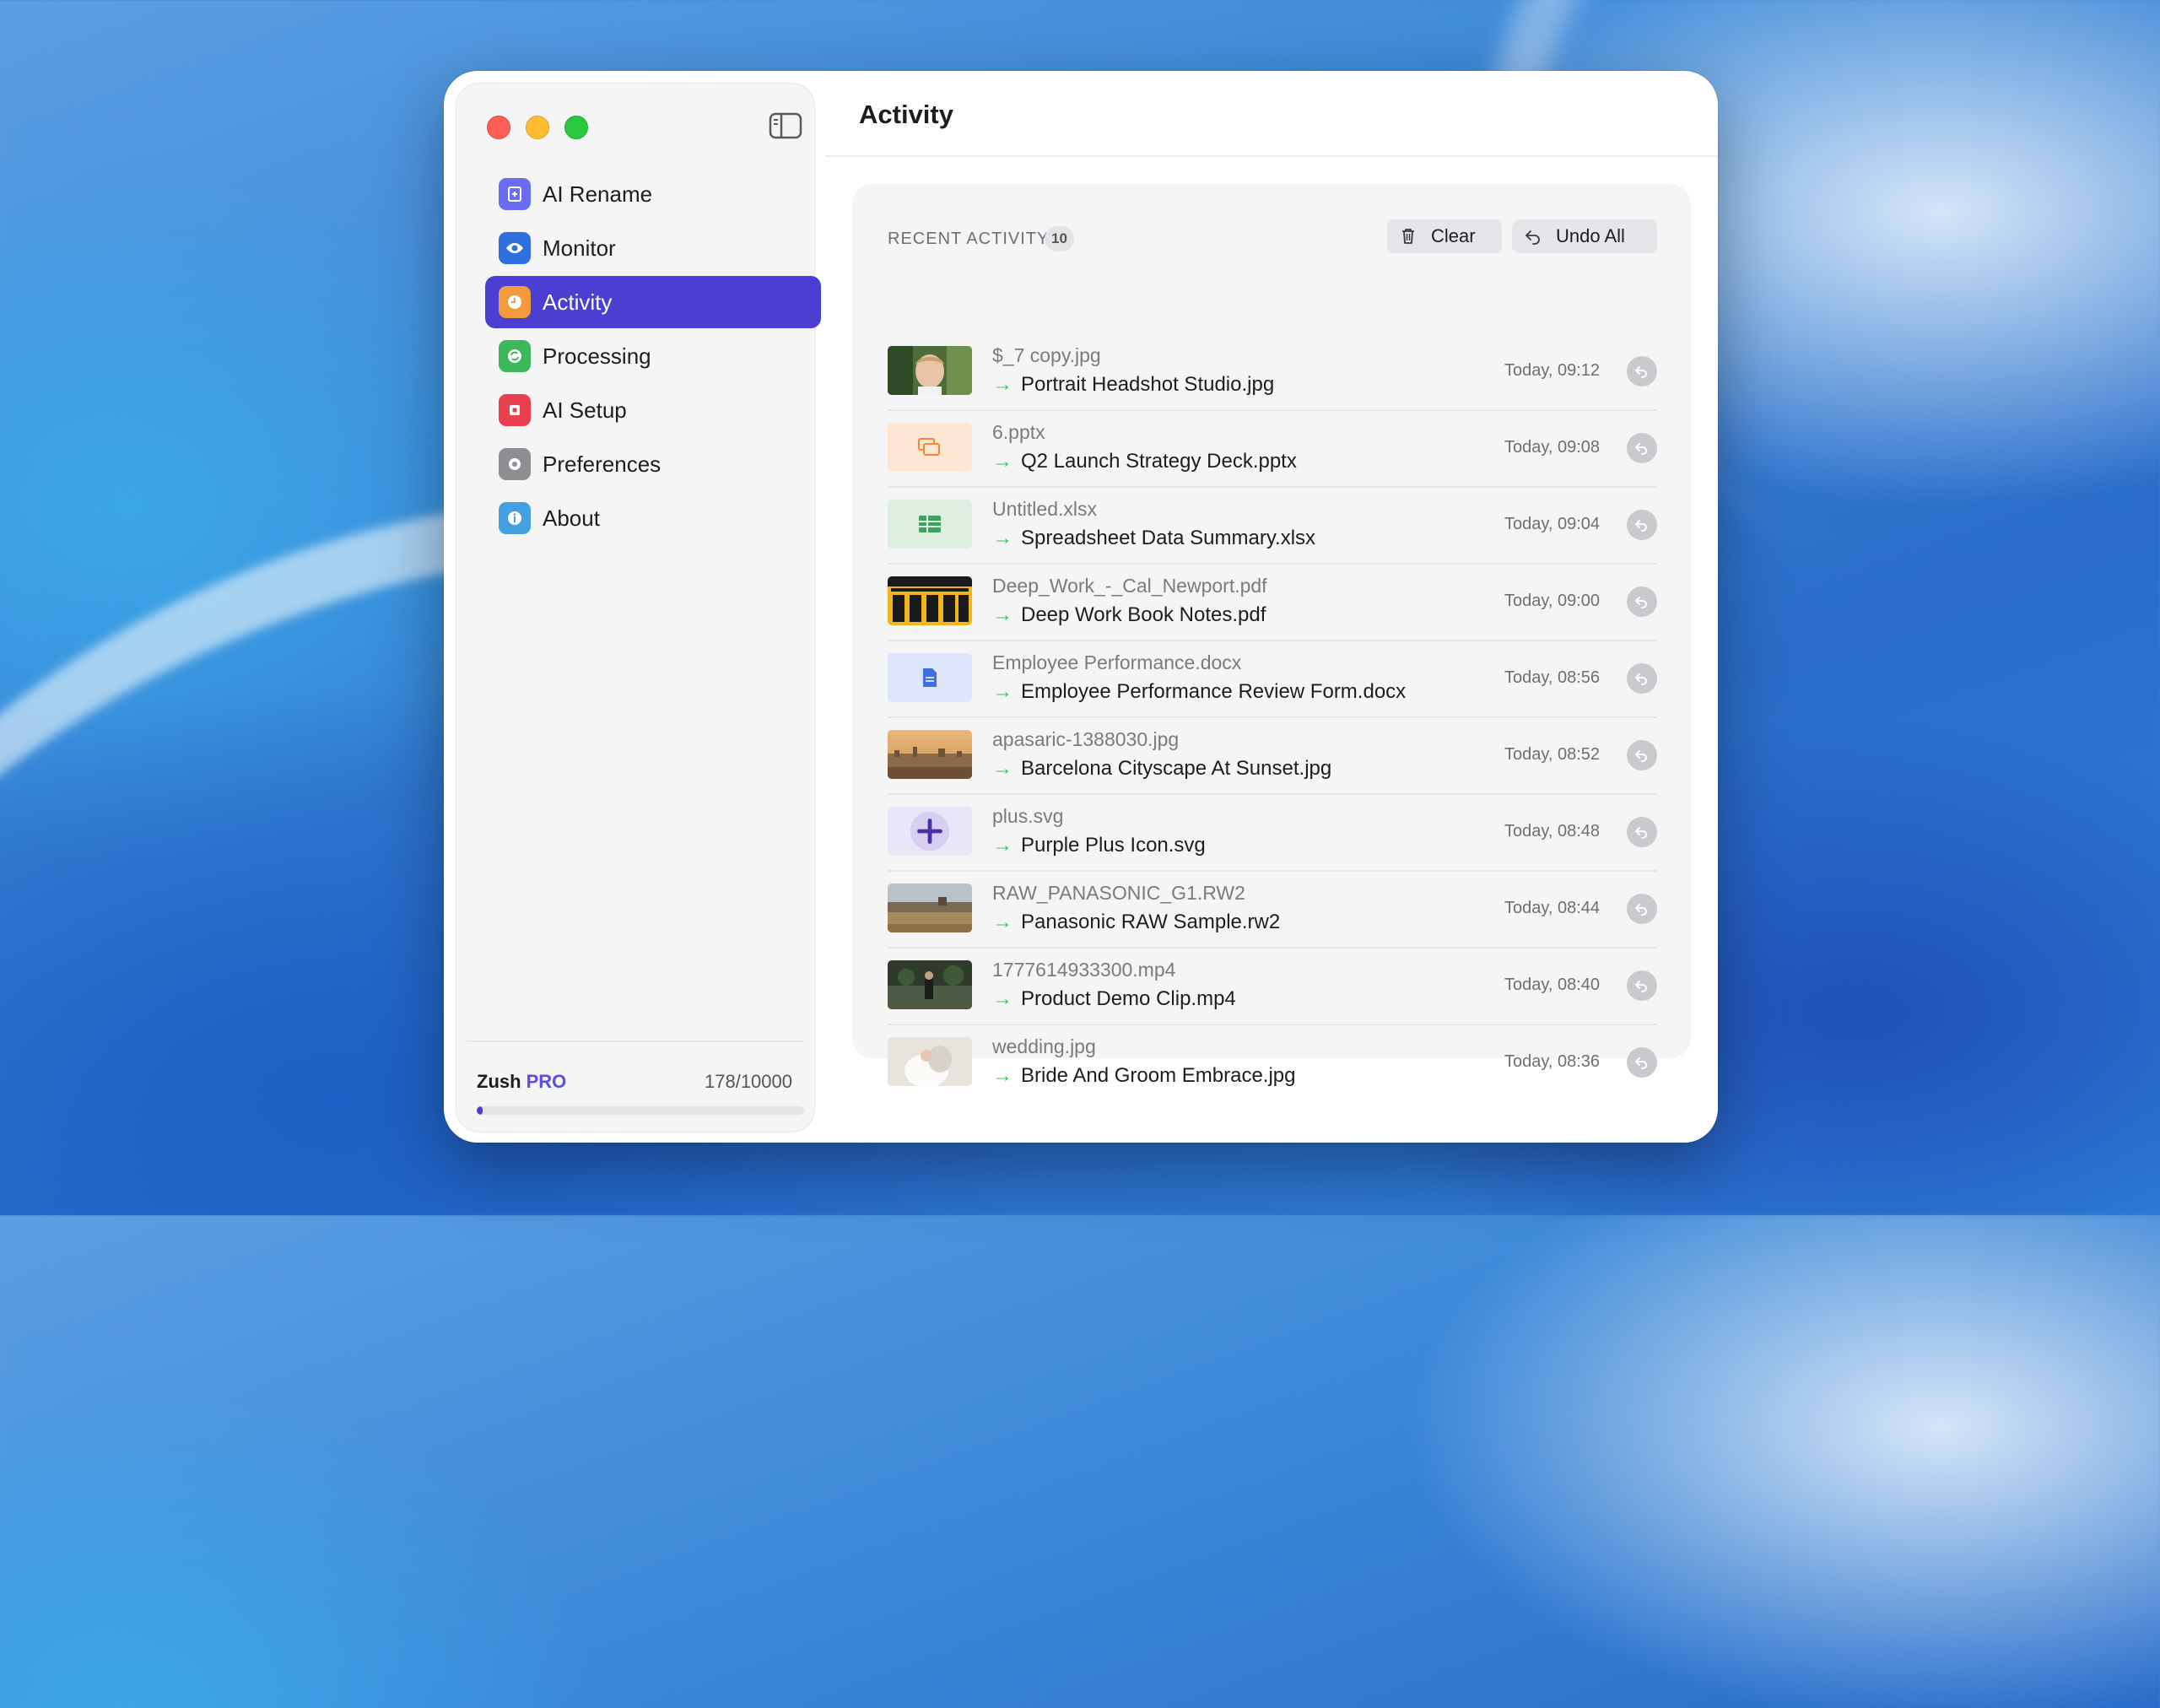  Describe the element at coordinates (1552, 831) in the screenshot. I see `timestamp: Today, 08:48` at that location.